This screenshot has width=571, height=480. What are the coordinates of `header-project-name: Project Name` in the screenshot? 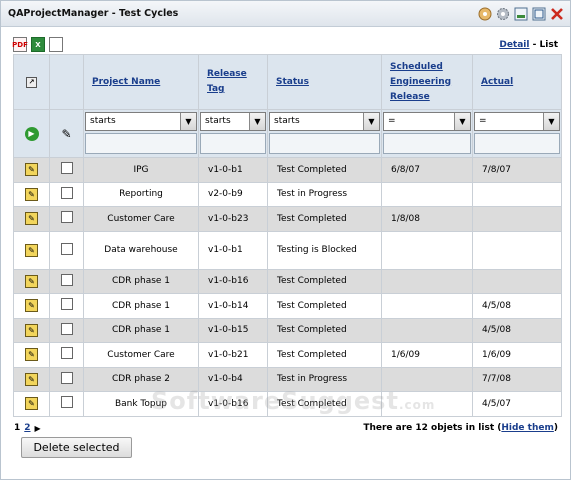 It's located at (141, 82).